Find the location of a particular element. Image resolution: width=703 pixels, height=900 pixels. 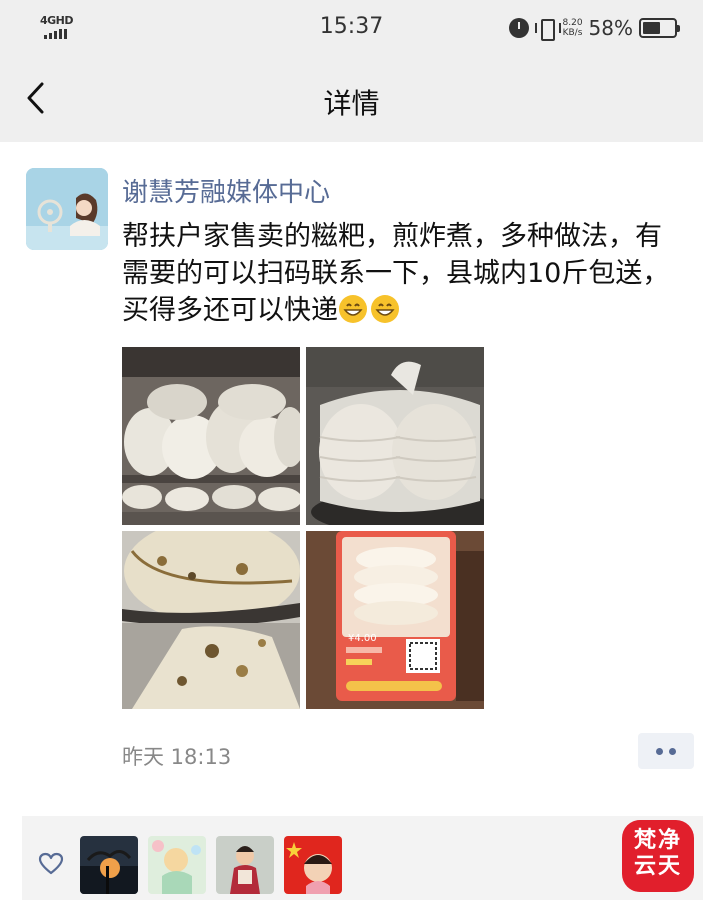

liker-avatar-girl is located at coordinates (245, 865).